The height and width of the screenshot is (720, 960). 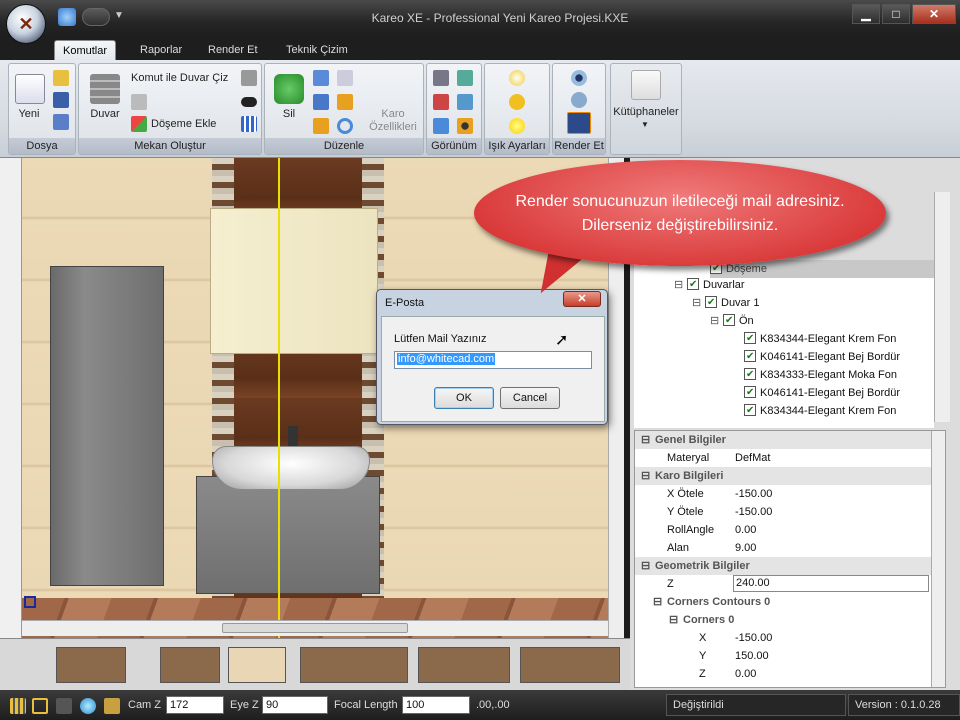 What do you see at coordinates (579, 123) in the screenshot?
I see `render-camera-icon` at bounding box center [579, 123].